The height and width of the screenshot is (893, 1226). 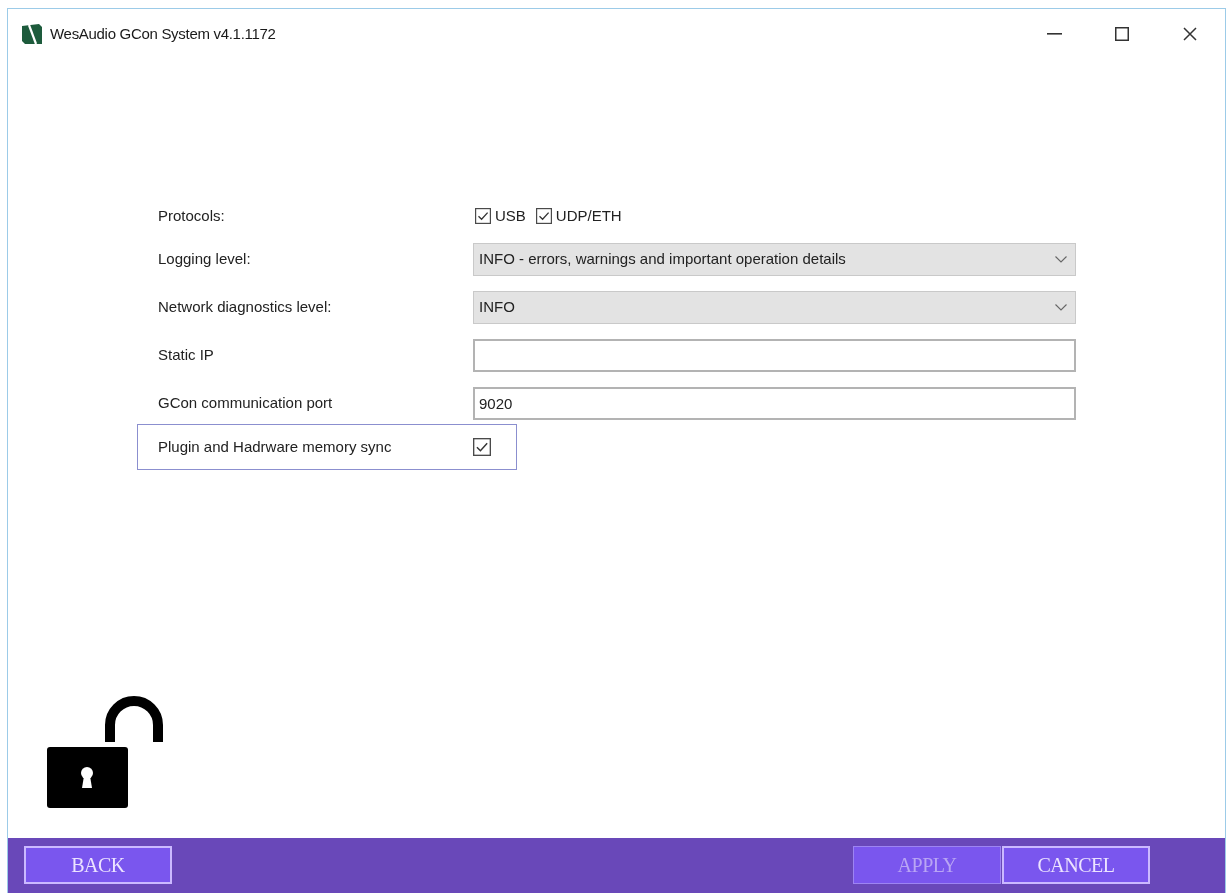 What do you see at coordinates (245, 307) in the screenshot?
I see `setting-label: Network diagnostics level:` at bounding box center [245, 307].